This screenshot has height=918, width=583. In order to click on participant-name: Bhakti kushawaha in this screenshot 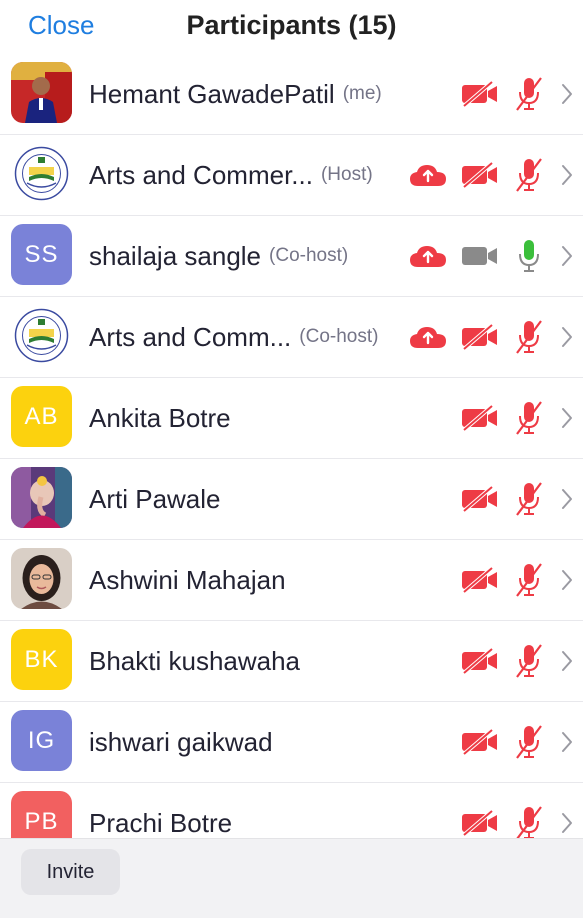, I will do `click(195, 660)`.